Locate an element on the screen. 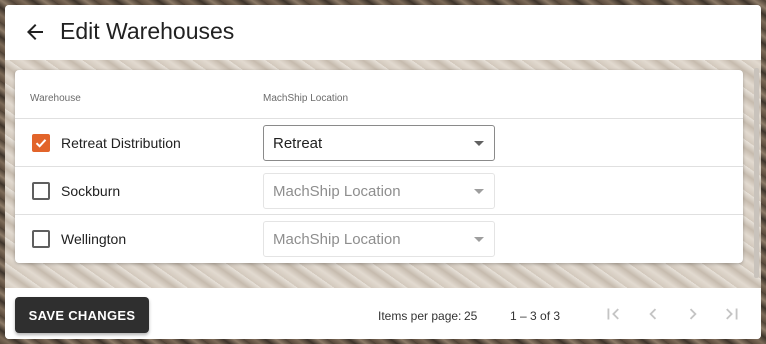 This screenshot has height=344, width=766. table-row: Retreat Distribution Retreat is located at coordinates (379, 142).